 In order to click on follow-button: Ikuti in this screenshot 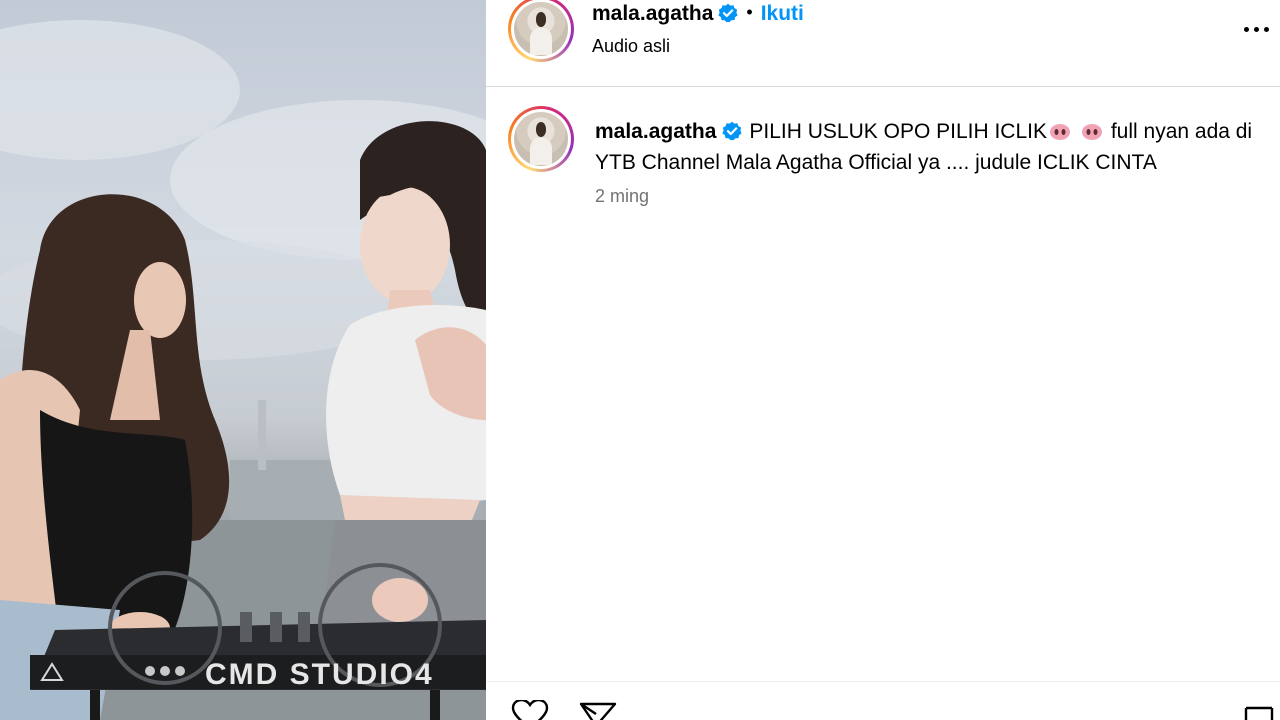, I will do `click(782, 13)`.